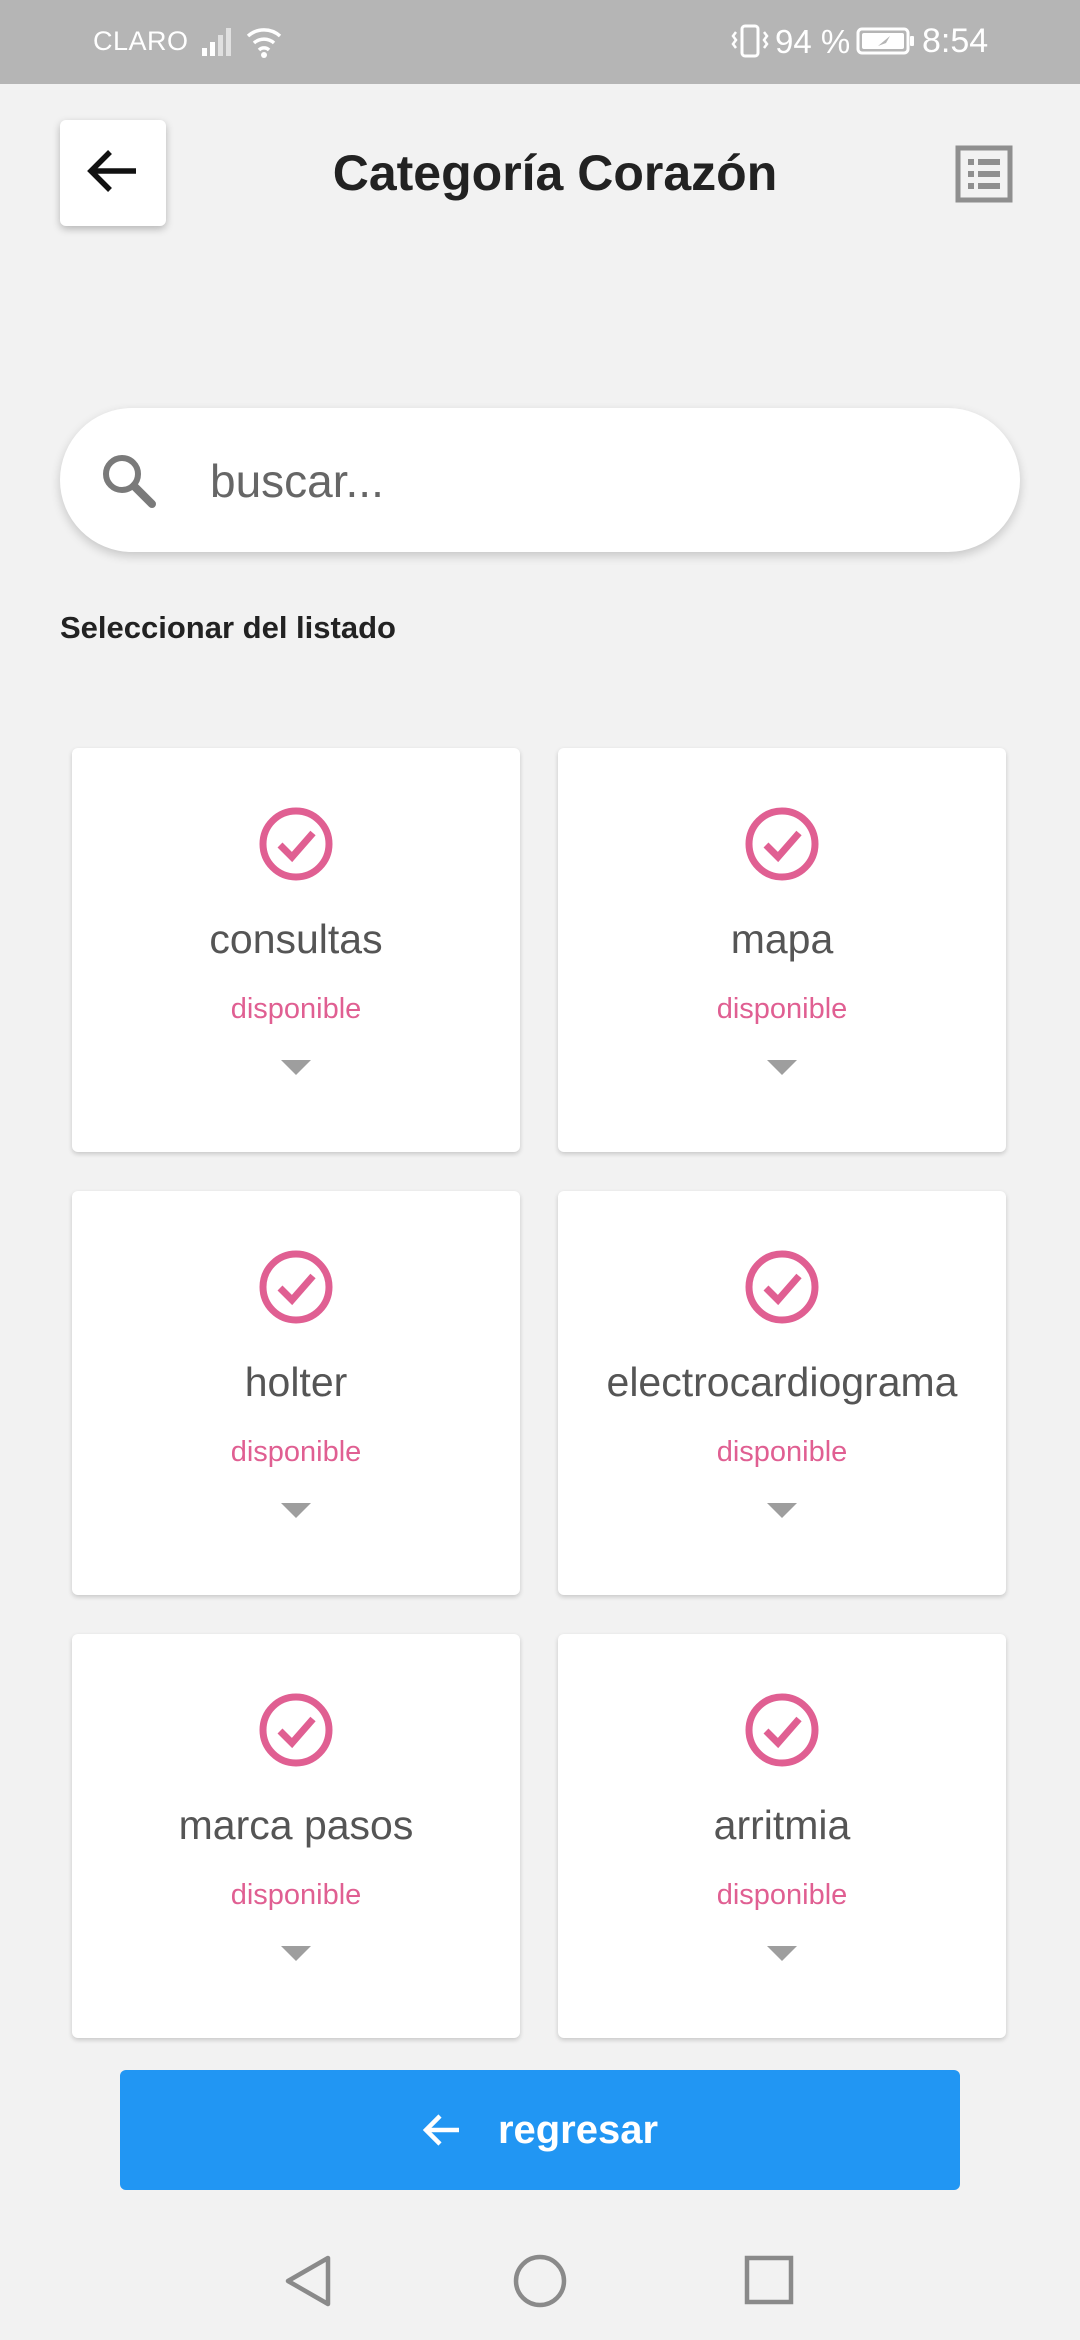 Image resolution: width=1080 pixels, height=2340 pixels. What do you see at coordinates (296, 1825) in the screenshot?
I see `category-name: marca pasos` at bounding box center [296, 1825].